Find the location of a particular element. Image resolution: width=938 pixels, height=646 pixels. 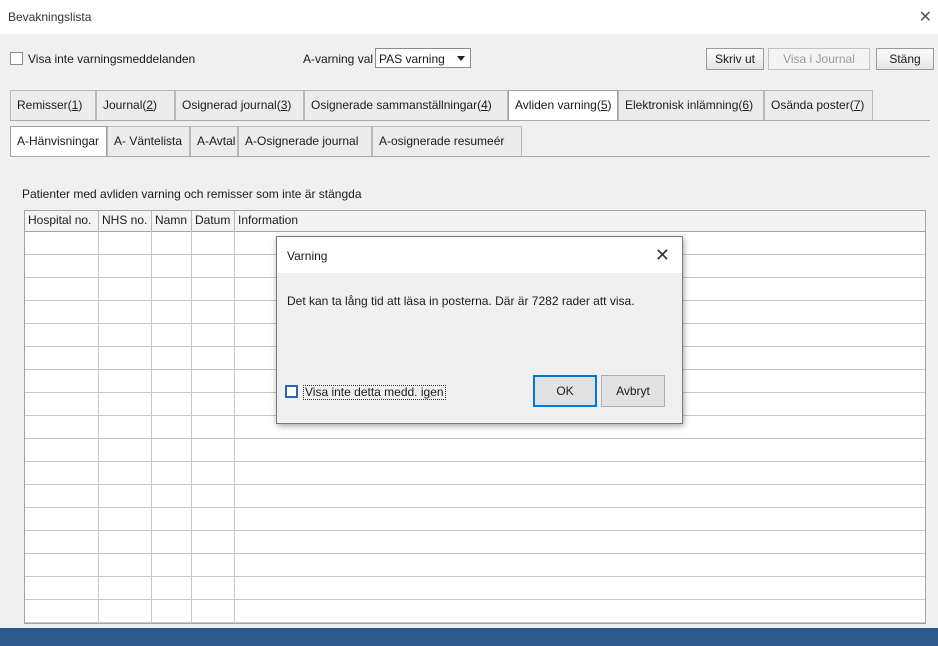

tab-unsigned-summaries: Osignerade sammanställningar(4) is located at coordinates (406, 105).